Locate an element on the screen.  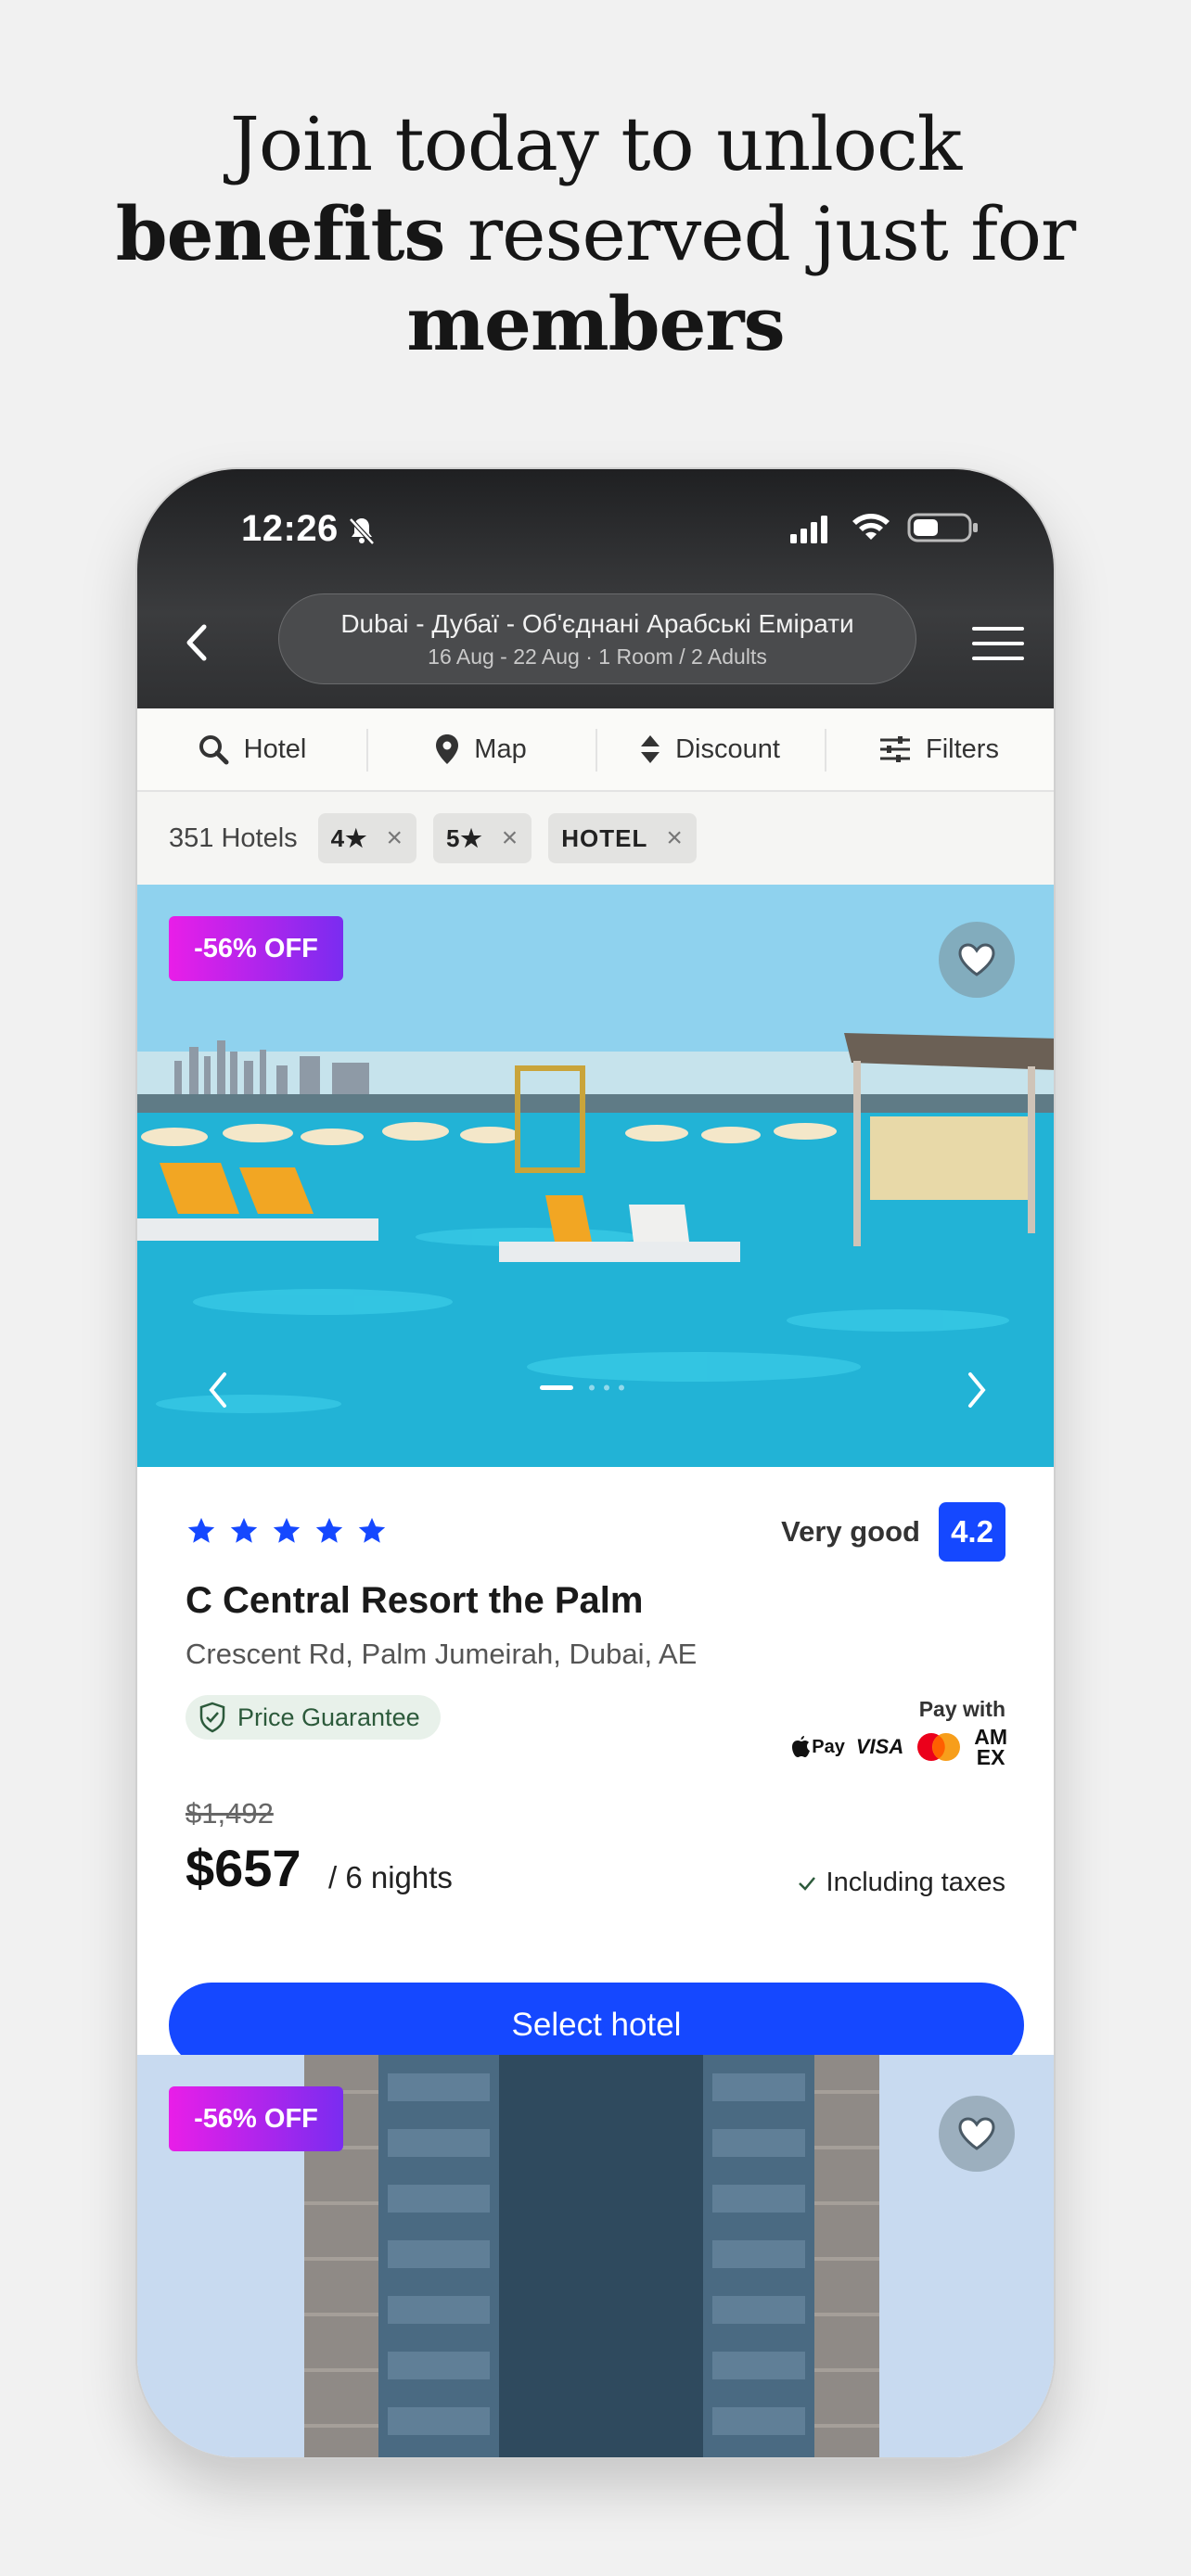
sliders-icon is located at coordinates (895, 749).